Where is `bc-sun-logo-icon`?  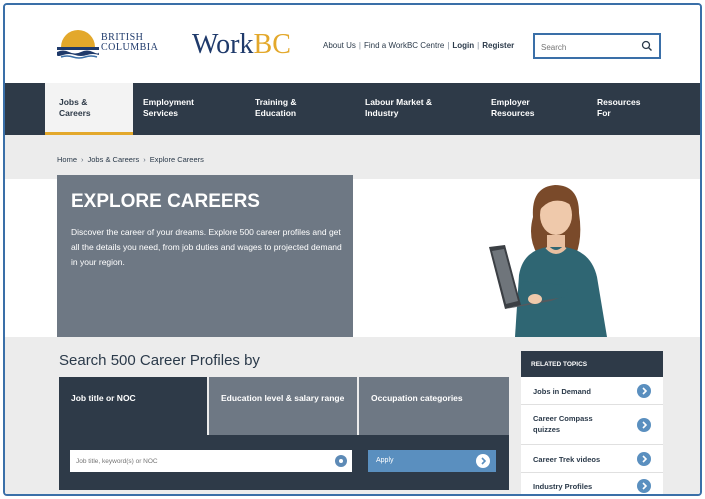
bc-sun-logo-icon is located at coordinates (78, 44).